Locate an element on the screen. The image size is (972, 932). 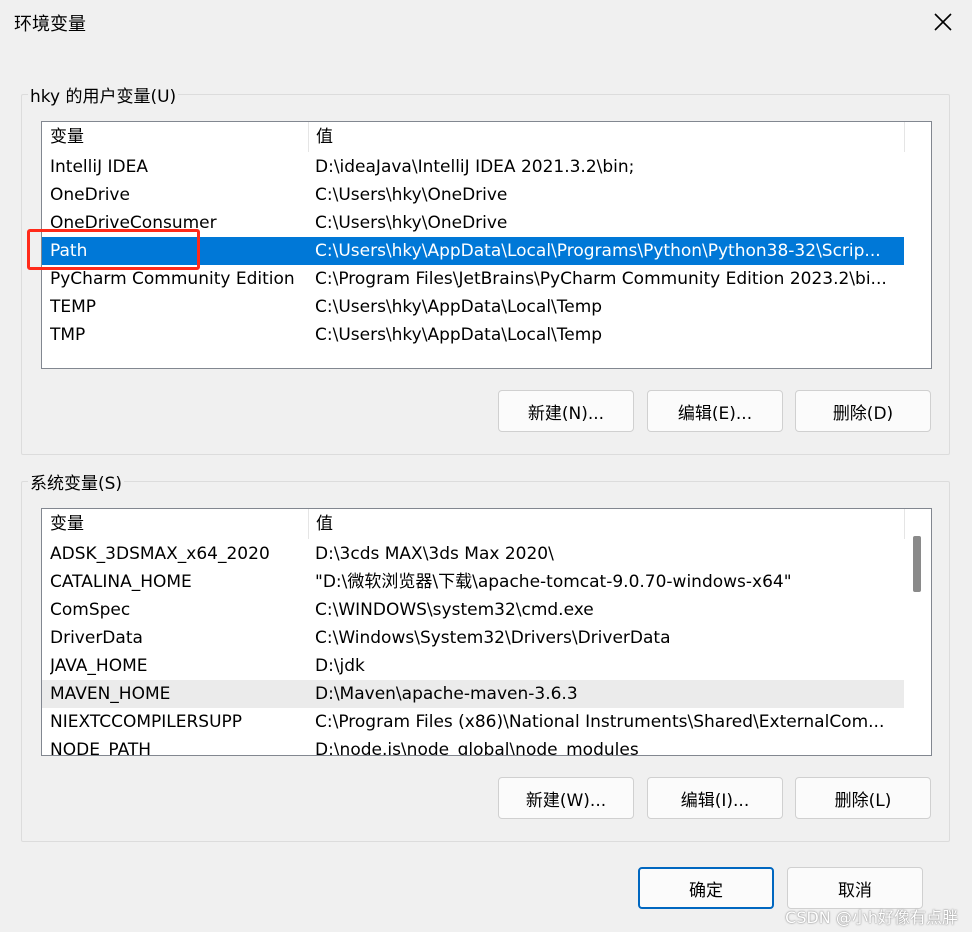
table-row: OneDriveConsumer C:\Users\hky\OneDrive is located at coordinates (473, 223).